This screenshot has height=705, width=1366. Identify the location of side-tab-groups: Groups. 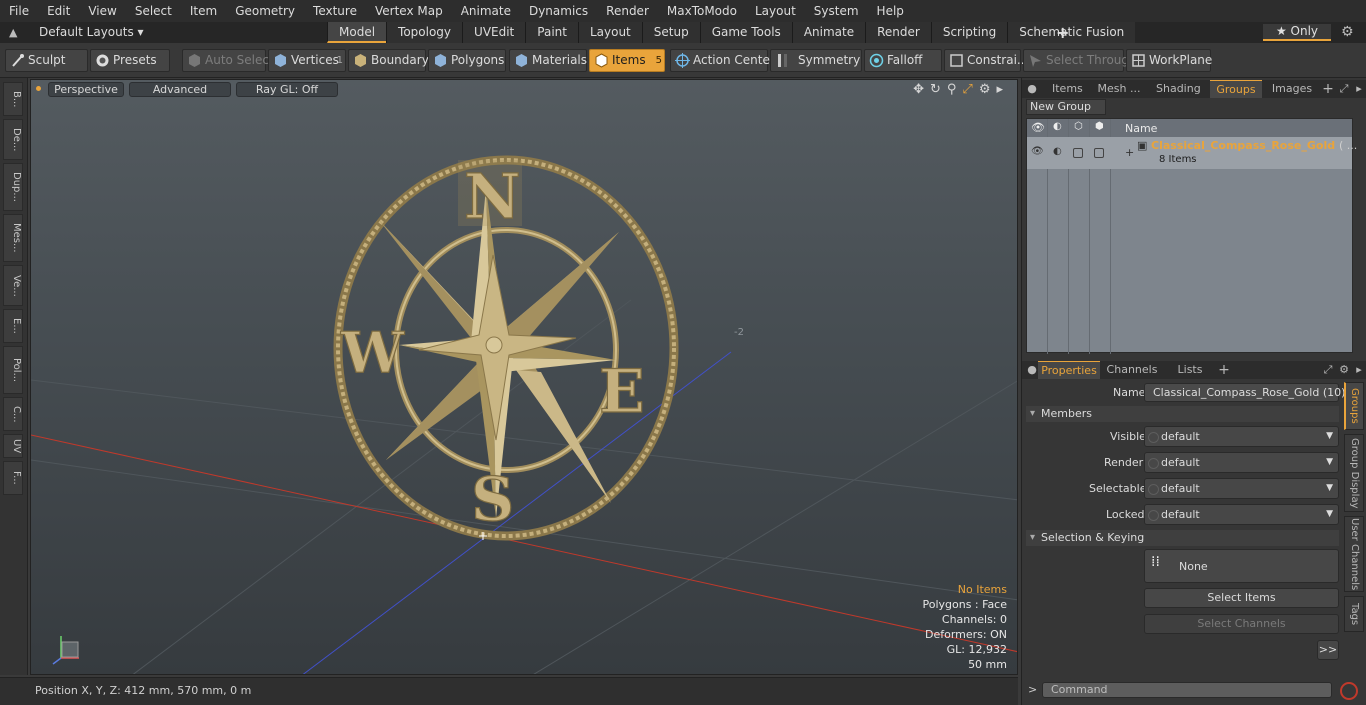
(1354, 406).